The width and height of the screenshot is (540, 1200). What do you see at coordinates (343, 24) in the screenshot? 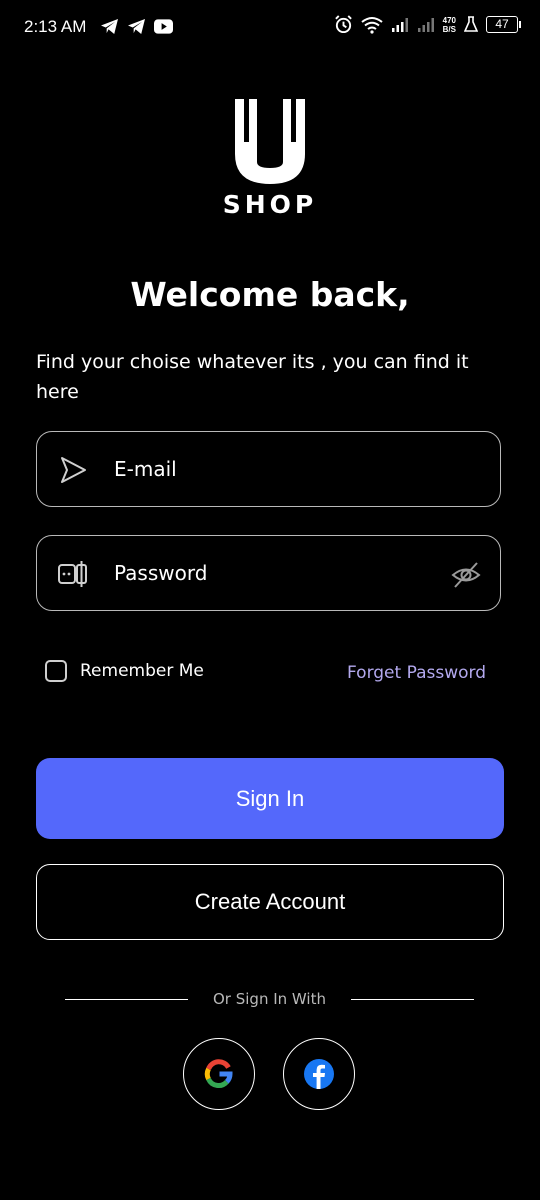
I see `alarm-icon` at bounding box center [343, 24].